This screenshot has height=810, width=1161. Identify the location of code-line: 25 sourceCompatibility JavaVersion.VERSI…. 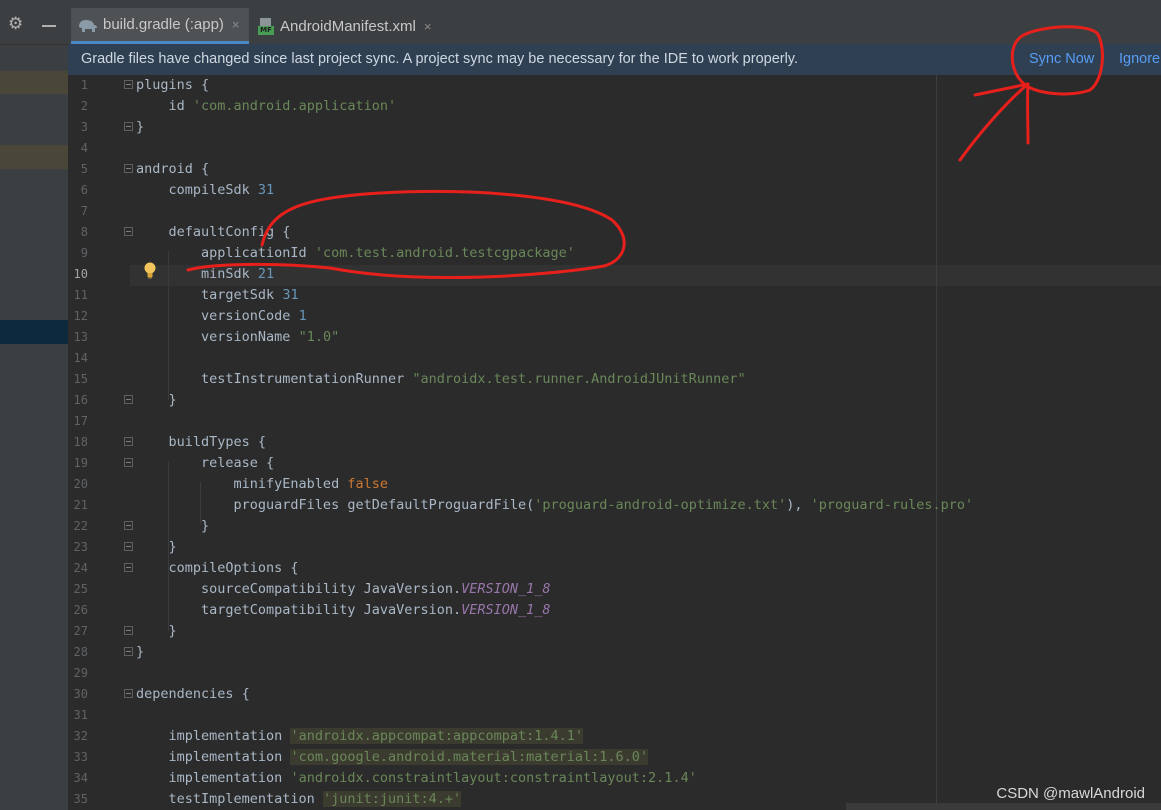
(614, 589).